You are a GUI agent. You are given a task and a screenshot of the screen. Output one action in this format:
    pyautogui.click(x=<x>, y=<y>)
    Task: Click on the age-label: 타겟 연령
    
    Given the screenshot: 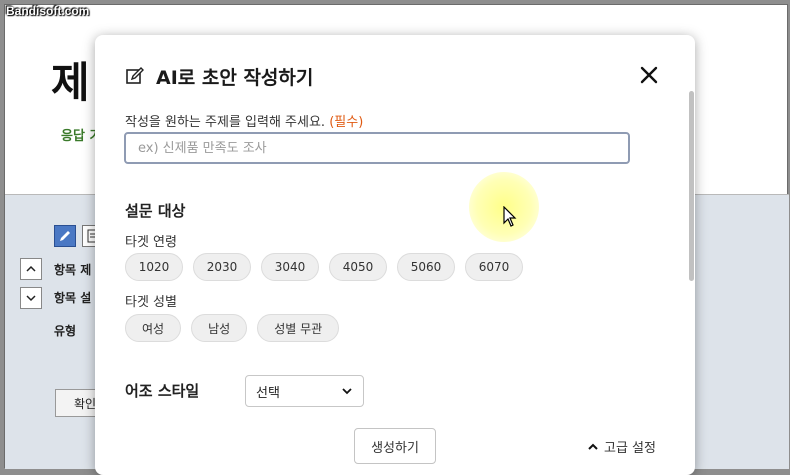 What is the action you would take?
    pyautogui.click(x=151, y=242)
    